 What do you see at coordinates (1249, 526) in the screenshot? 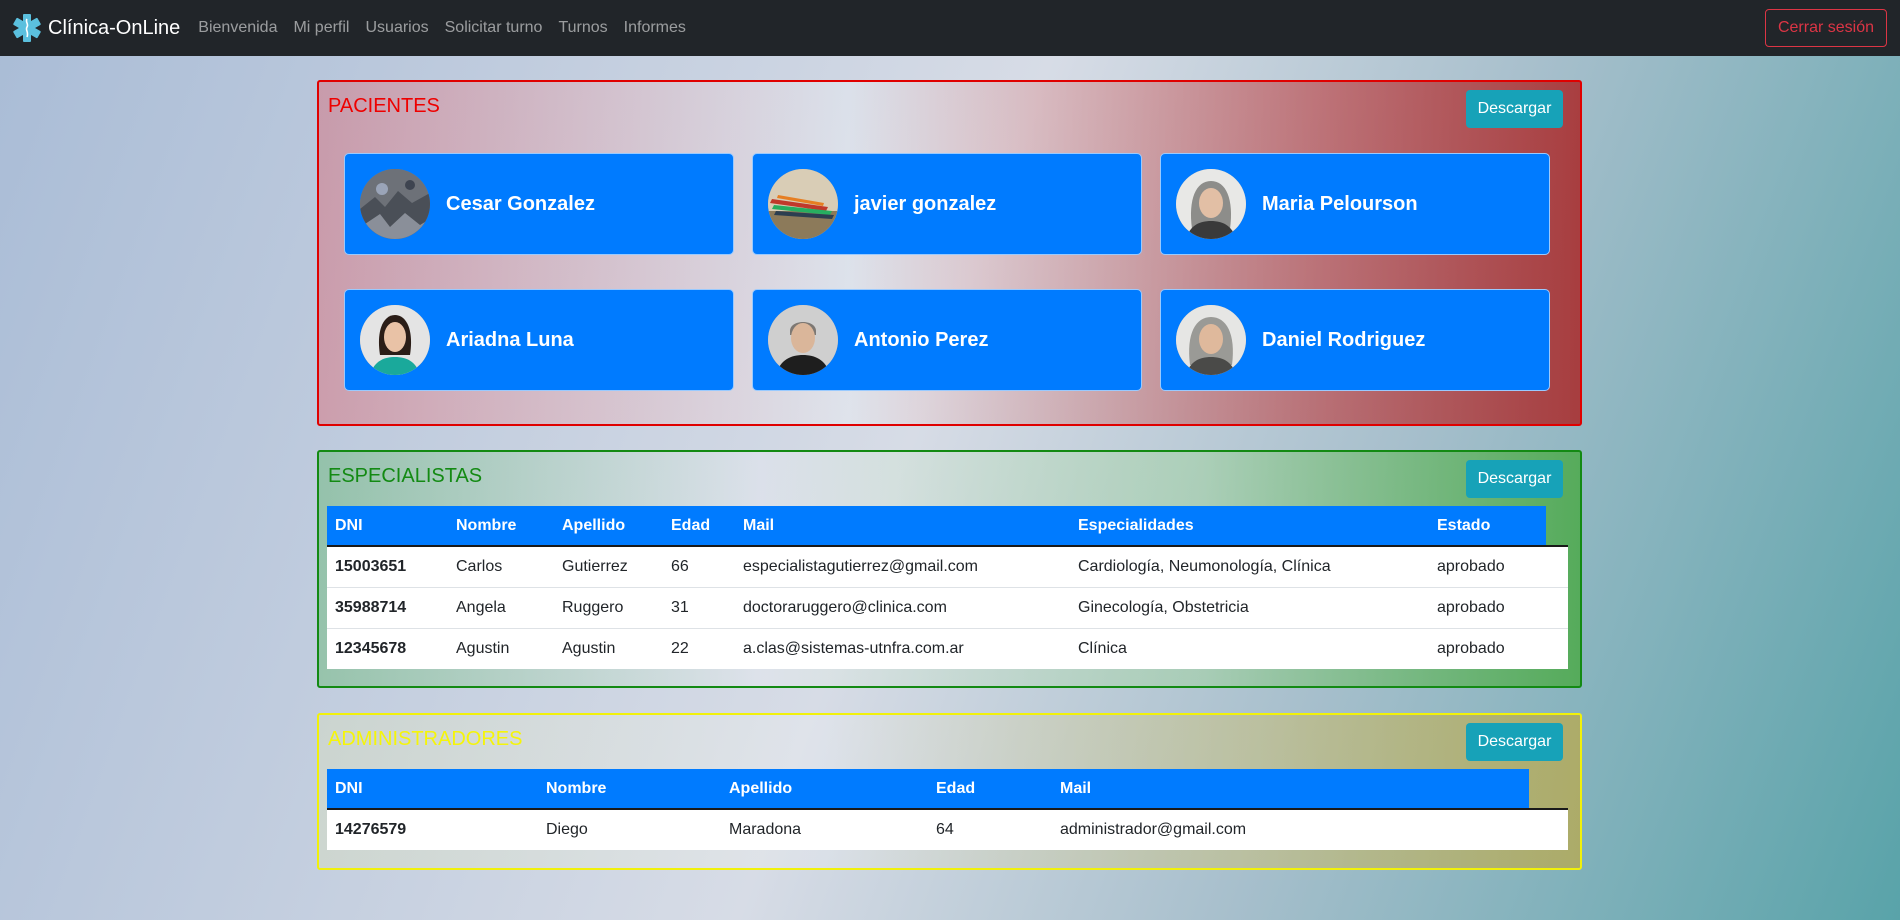
I see `column-header-especialidades: Especialidades` at bounding box center [1249, 526].